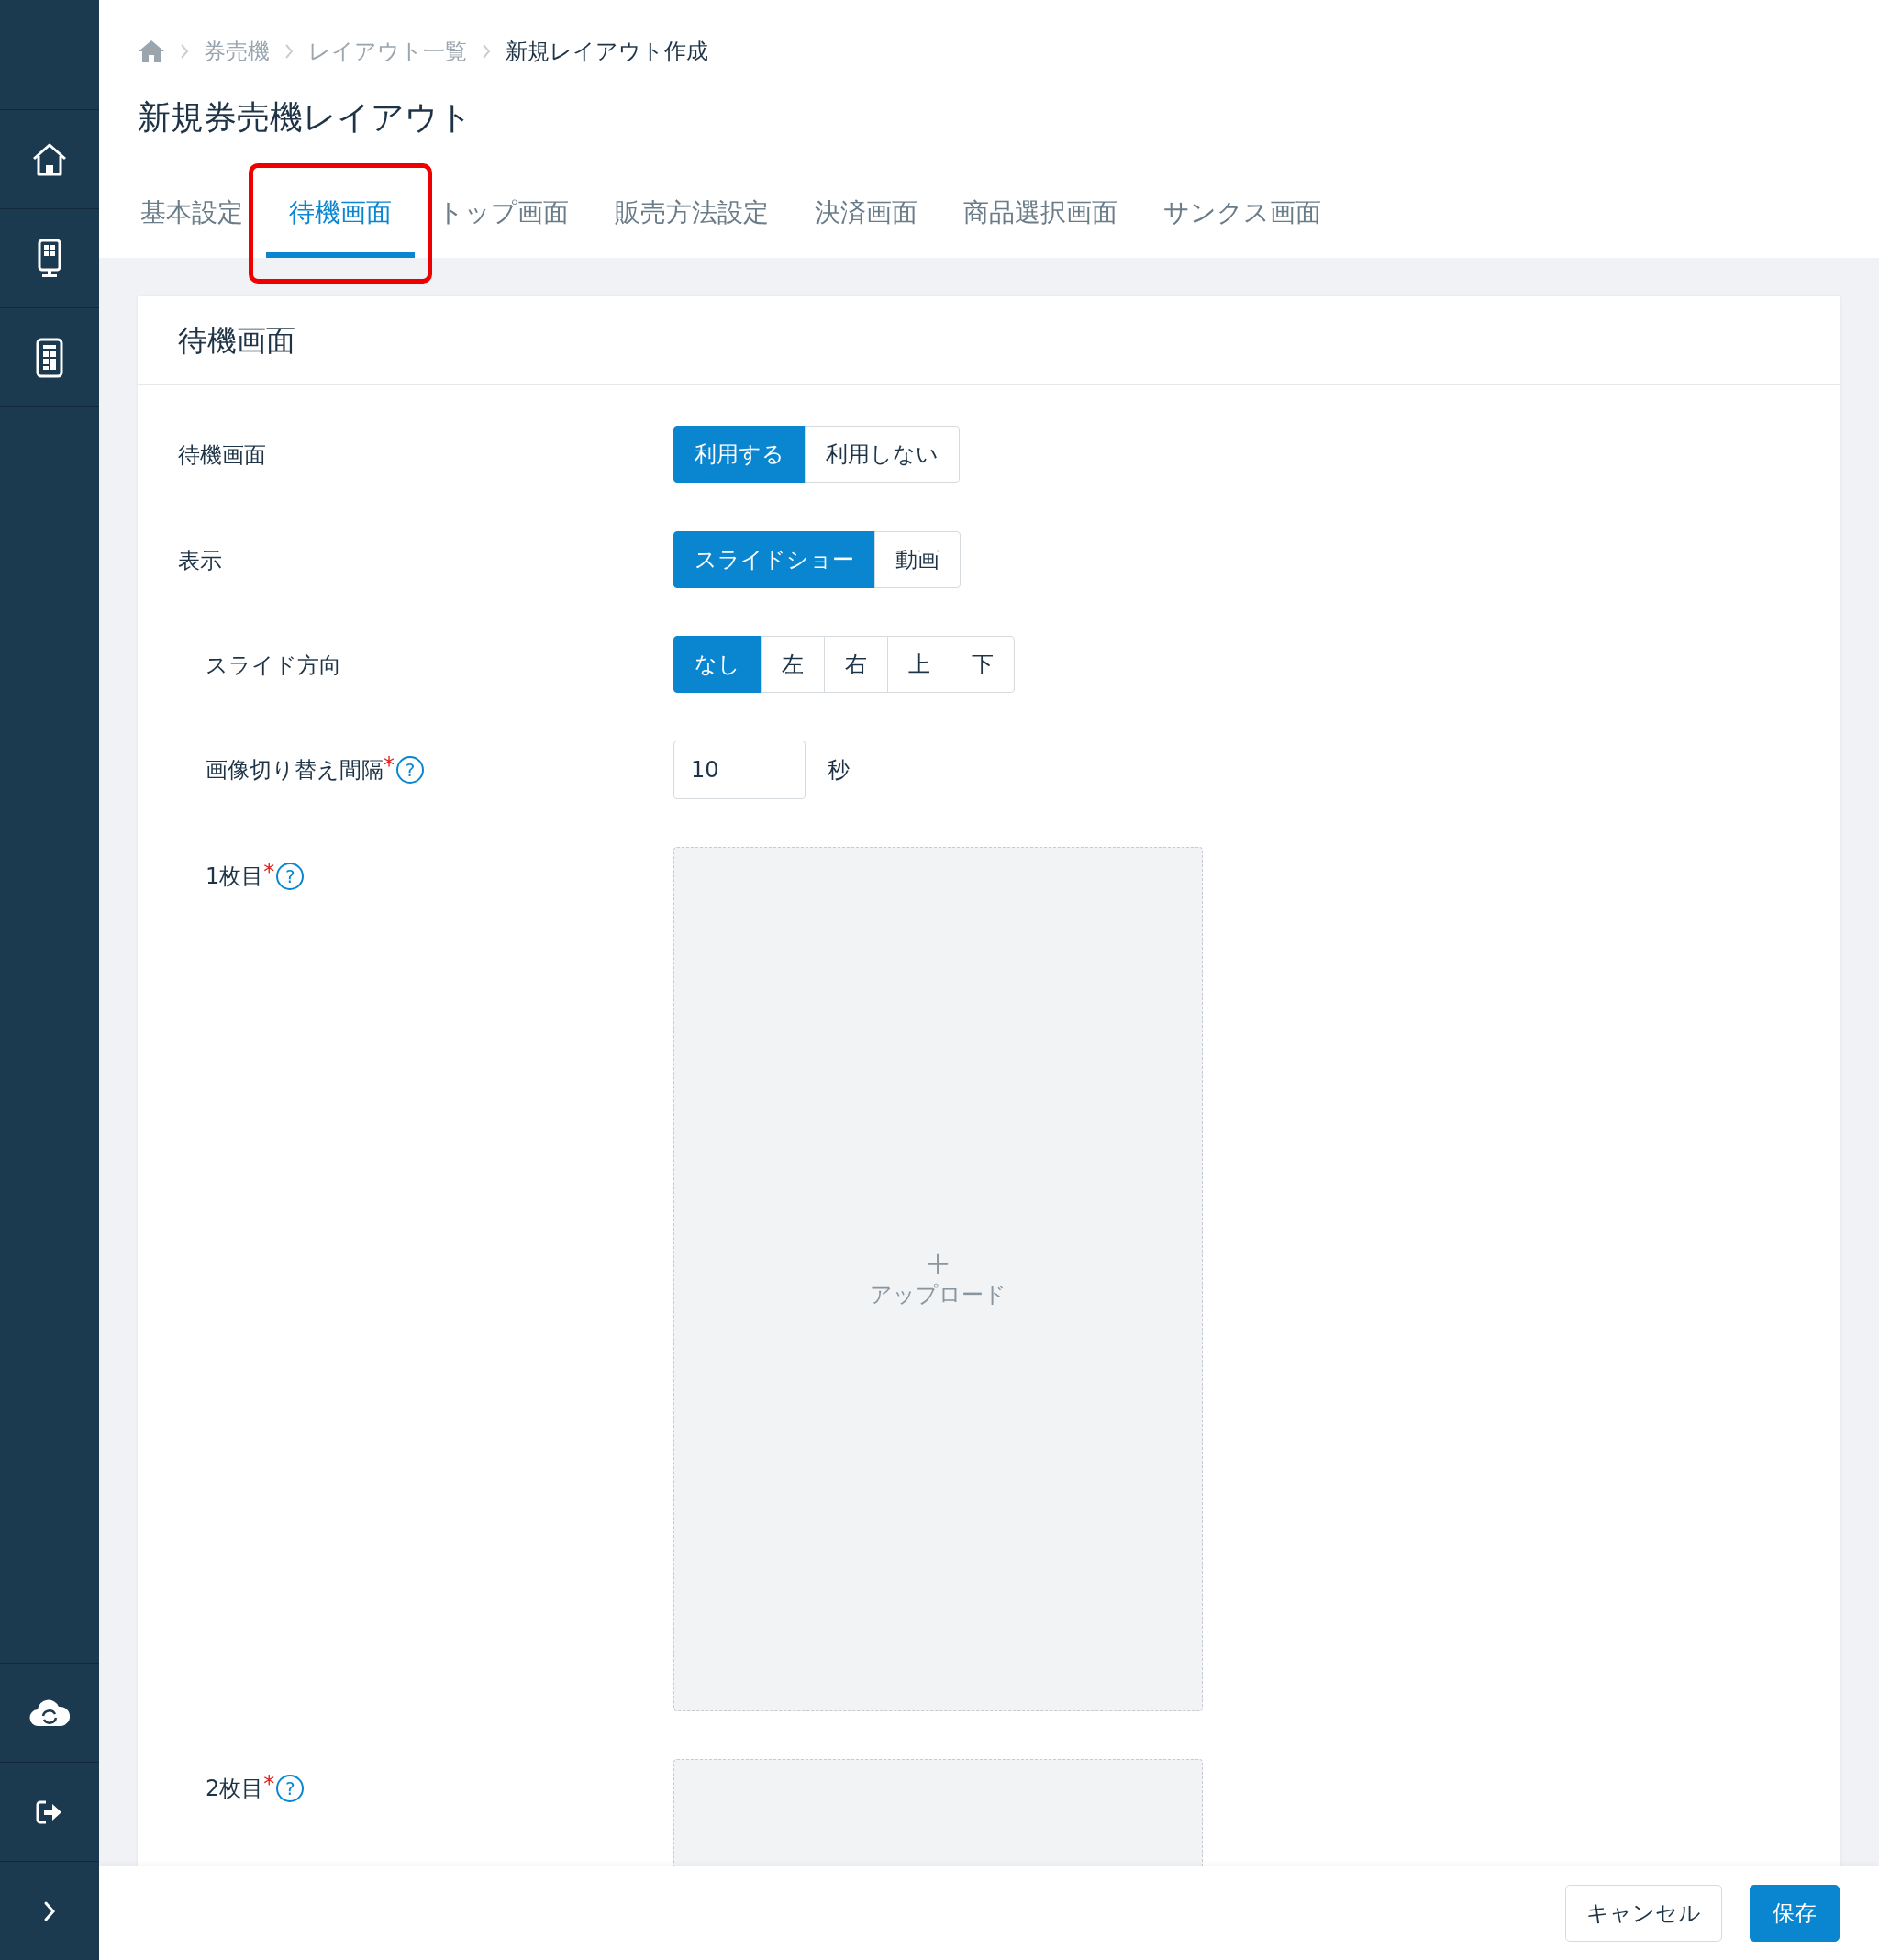 This screenshot has width=1879, height=1960. What do you see at coordinates (191, 226) in the screenshot?
I see `tab: 基本設定` at bounding box center [191, 226].